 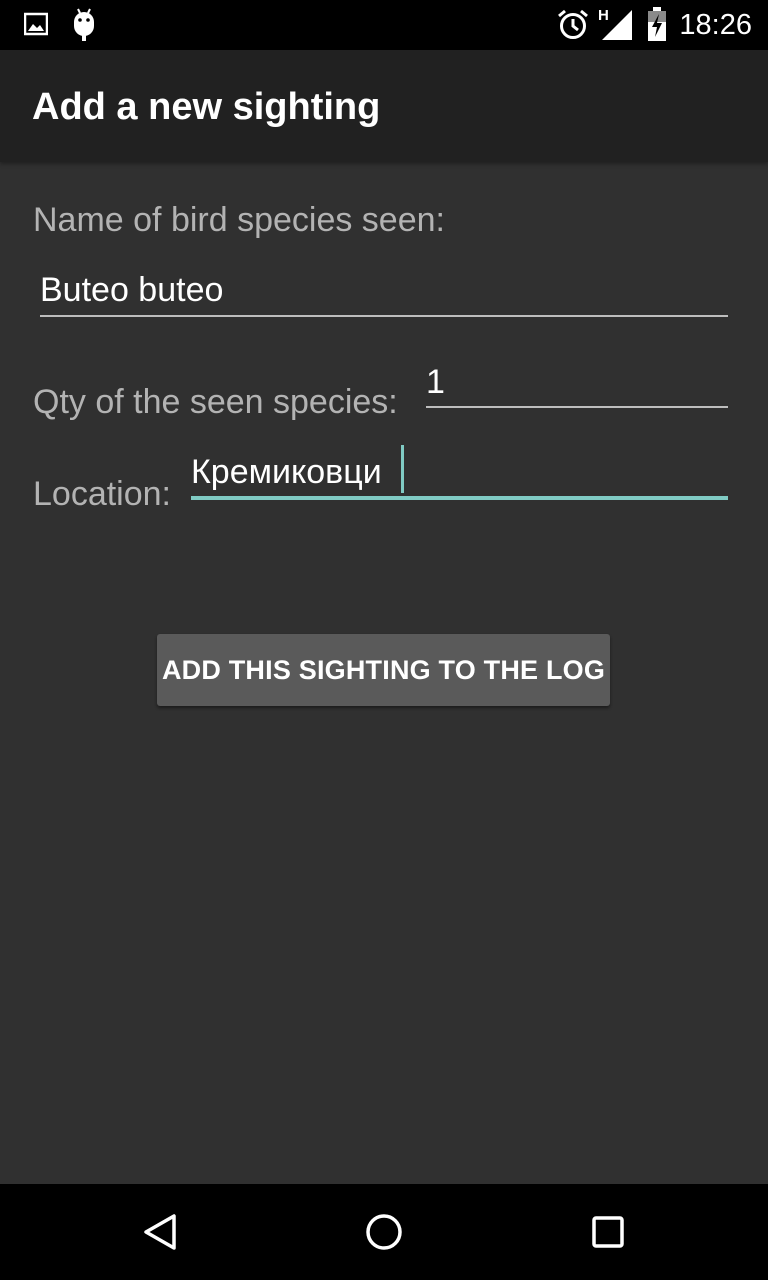 What do you see at coordinates (206, 107) in the screenshot?
I see `page-title: Add a new sighting` at bounding box center [206, 107].